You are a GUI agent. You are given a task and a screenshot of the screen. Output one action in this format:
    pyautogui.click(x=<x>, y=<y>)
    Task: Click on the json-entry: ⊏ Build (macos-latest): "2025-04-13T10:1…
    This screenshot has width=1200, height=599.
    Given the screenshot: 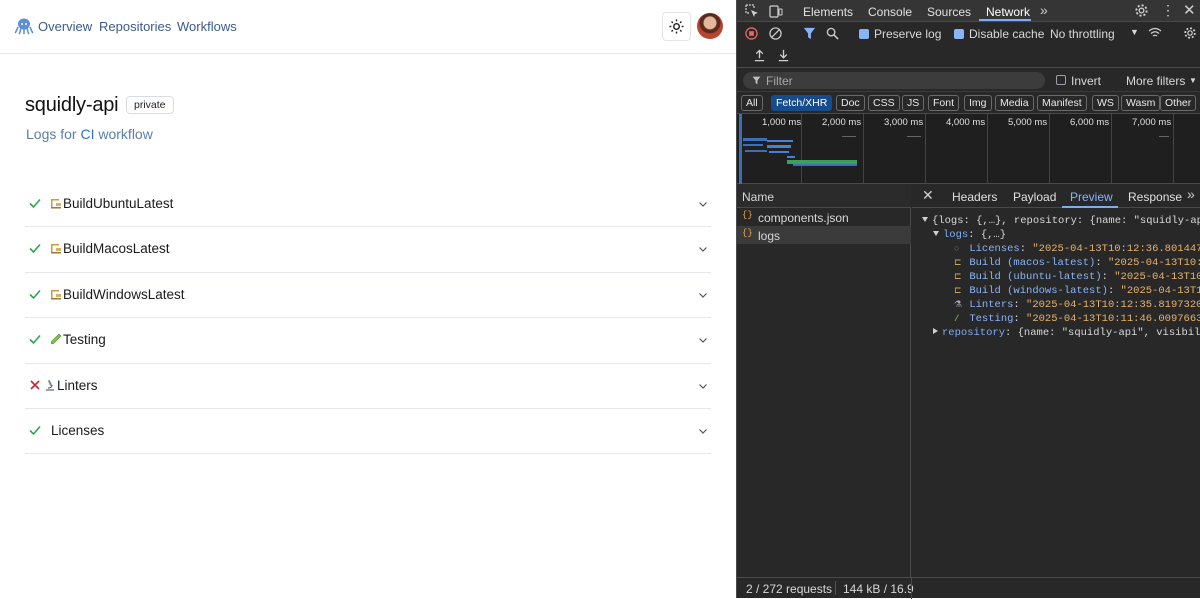 What is the action you would take?
    pyautogui.click(x=1077, y=263)
    